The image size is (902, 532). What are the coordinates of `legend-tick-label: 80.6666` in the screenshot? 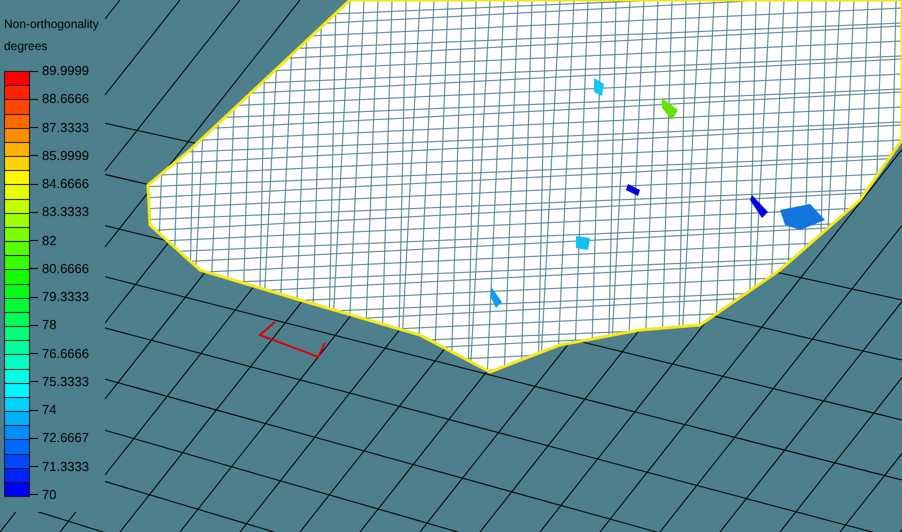 It's located at (65, 268).